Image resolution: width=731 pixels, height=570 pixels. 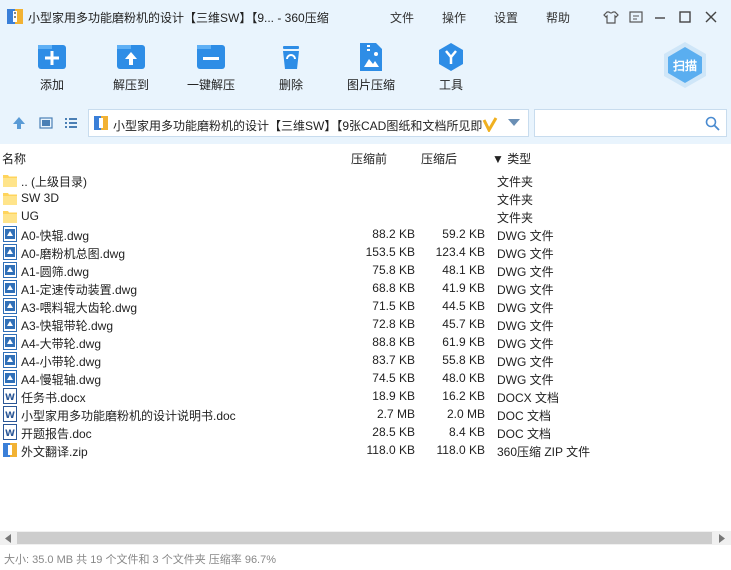 What do you see at coordinates (393, 234) in the screenshot?
I see `file-size-before: 88.2 KB` at bounding box center [393, 234].